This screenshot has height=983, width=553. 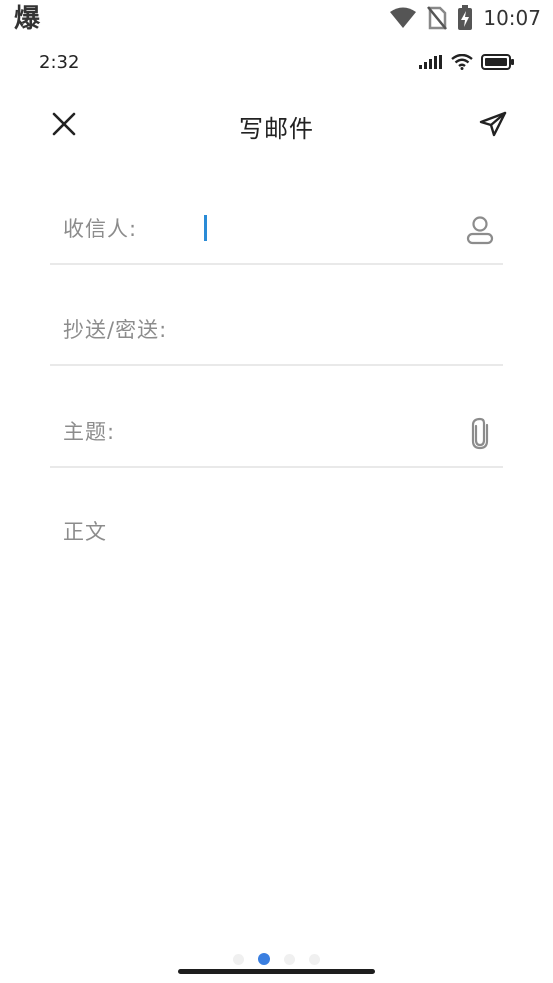 I want to click on cc-bcc-field: 抄送/密送:, so click(x=276, y=333).